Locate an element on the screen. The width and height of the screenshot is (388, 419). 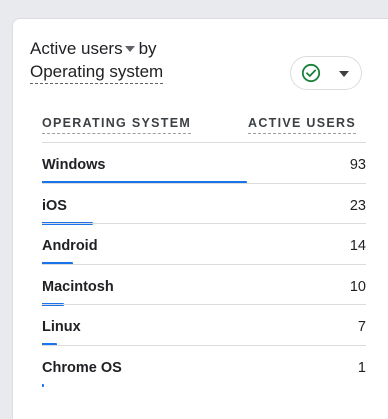
row-label: Android is located at coordinates (70, 246).